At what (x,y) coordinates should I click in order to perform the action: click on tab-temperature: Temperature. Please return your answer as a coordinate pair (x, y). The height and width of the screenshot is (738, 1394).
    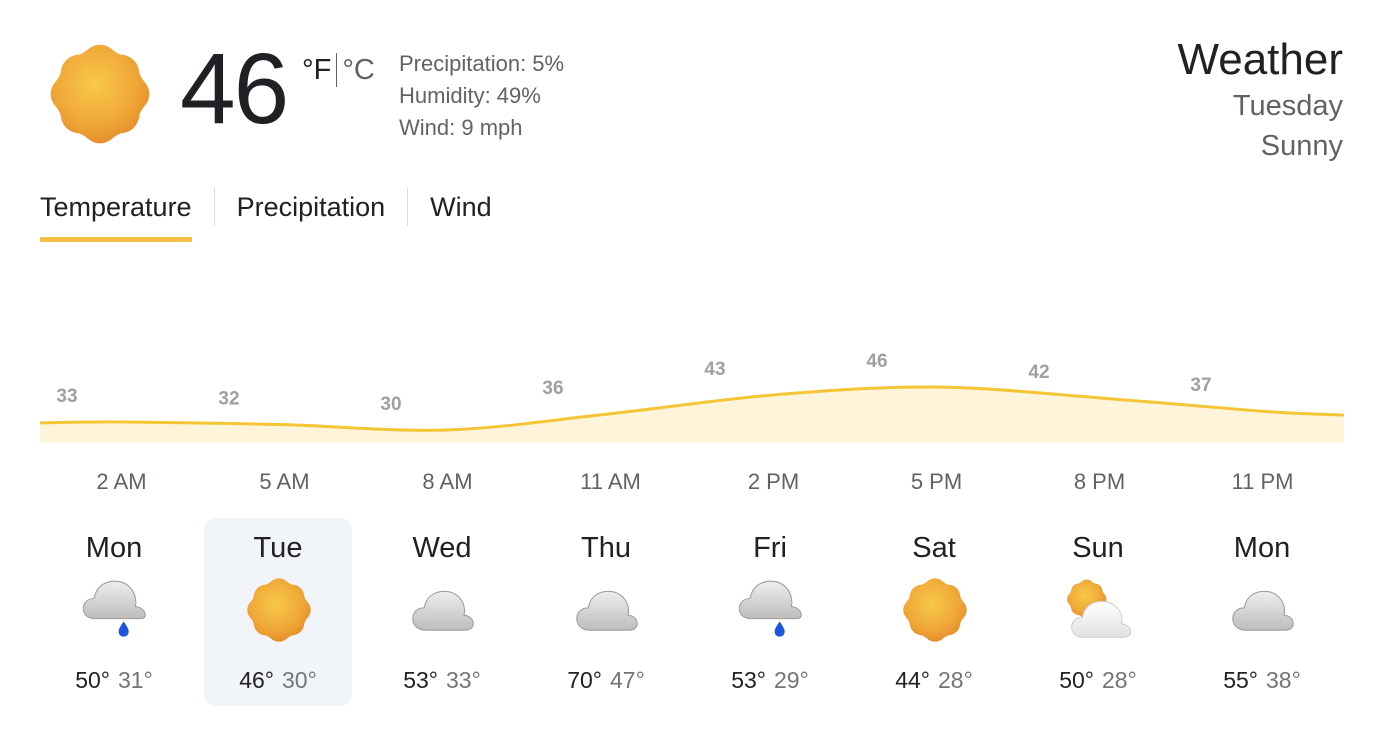
    Looking at the image, I should click on (116, 214).